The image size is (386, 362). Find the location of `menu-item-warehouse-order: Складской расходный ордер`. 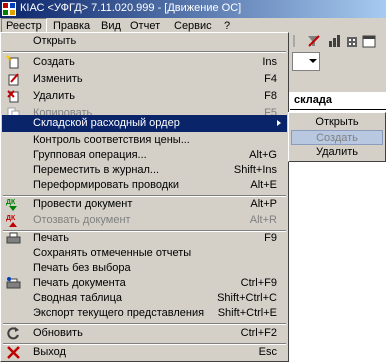

menu-item-warehouse-order: Складской расходный ордер is located at coordinates (144, 123).